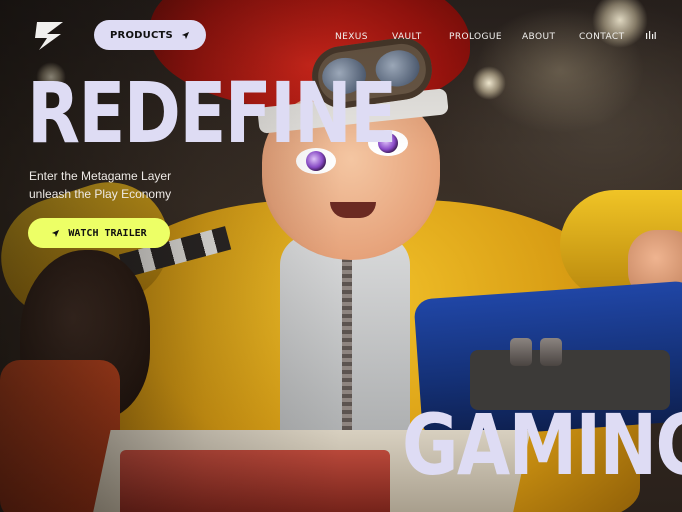 Image resolution: width=682 pixels, height=512 pixels. I want to click on zap-logo-icon, so click(50, 35).